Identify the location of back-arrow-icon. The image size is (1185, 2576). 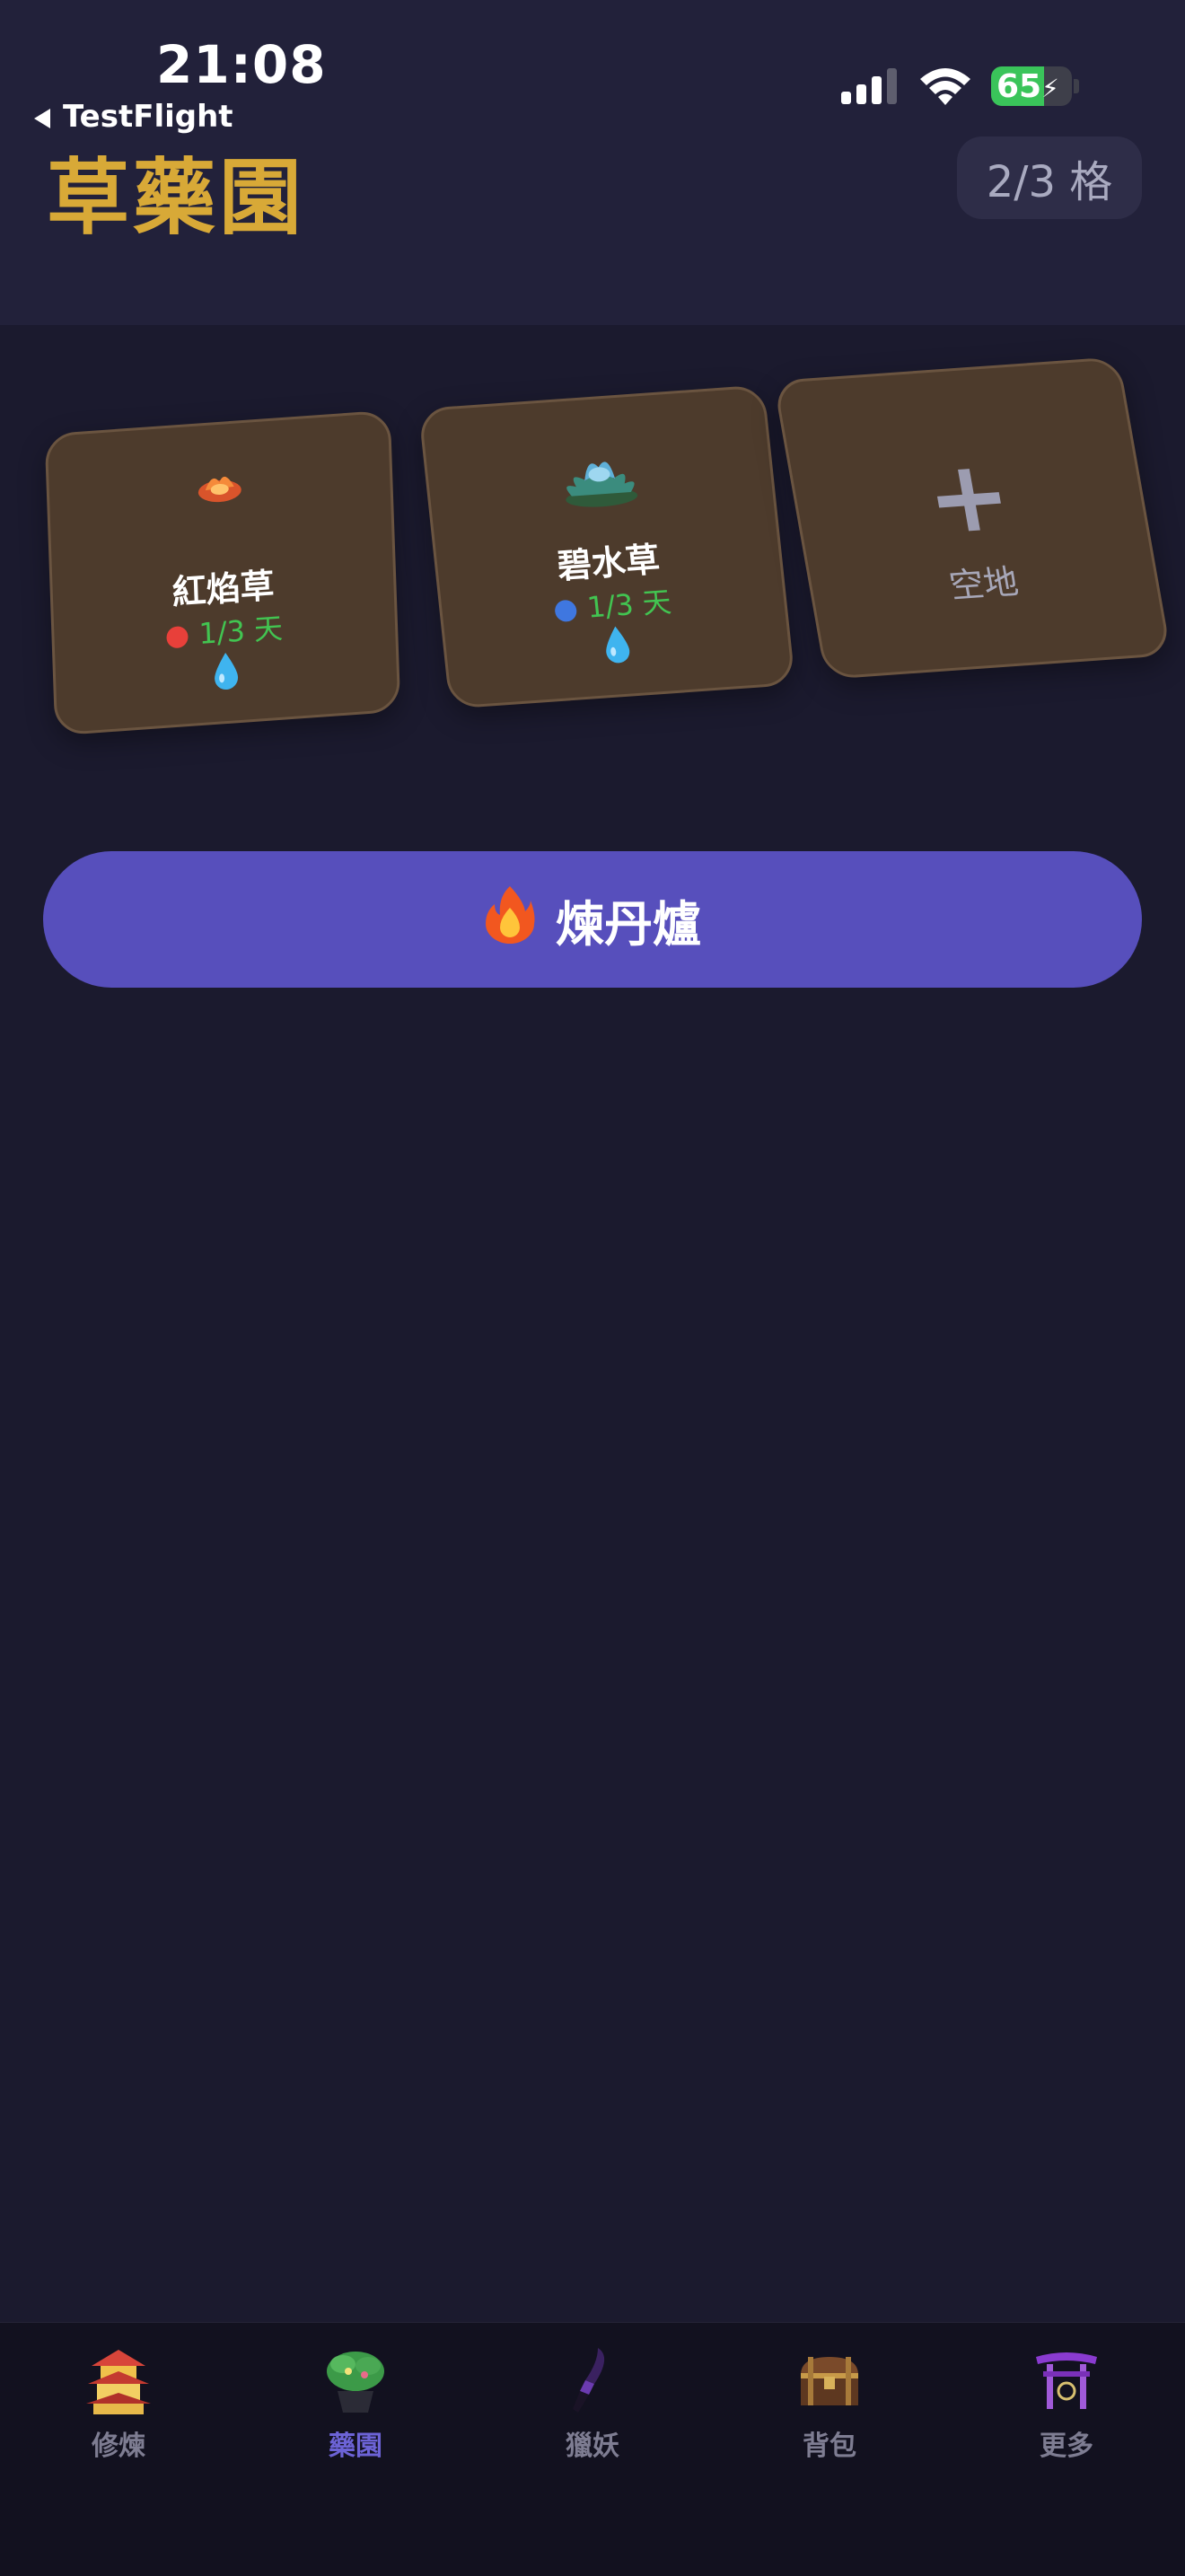
(42, 118).